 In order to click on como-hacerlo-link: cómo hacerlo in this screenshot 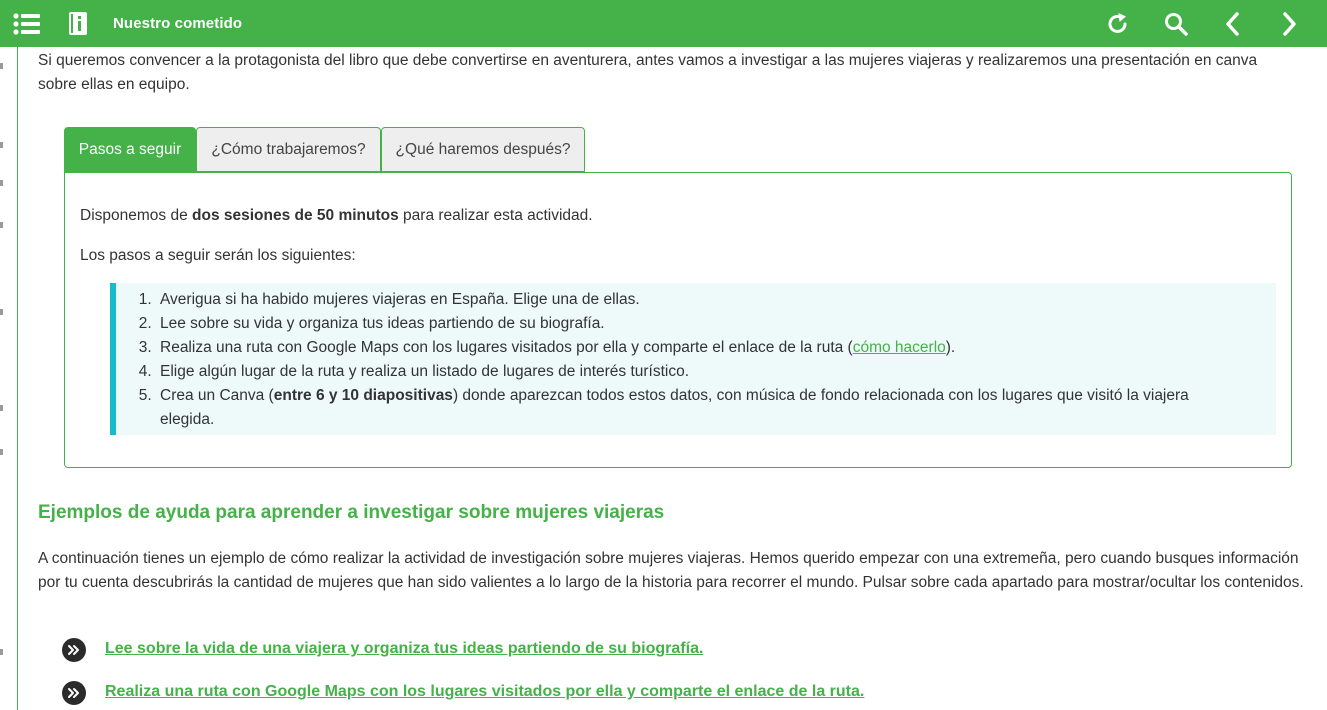, I will do `click(899, 347)`.